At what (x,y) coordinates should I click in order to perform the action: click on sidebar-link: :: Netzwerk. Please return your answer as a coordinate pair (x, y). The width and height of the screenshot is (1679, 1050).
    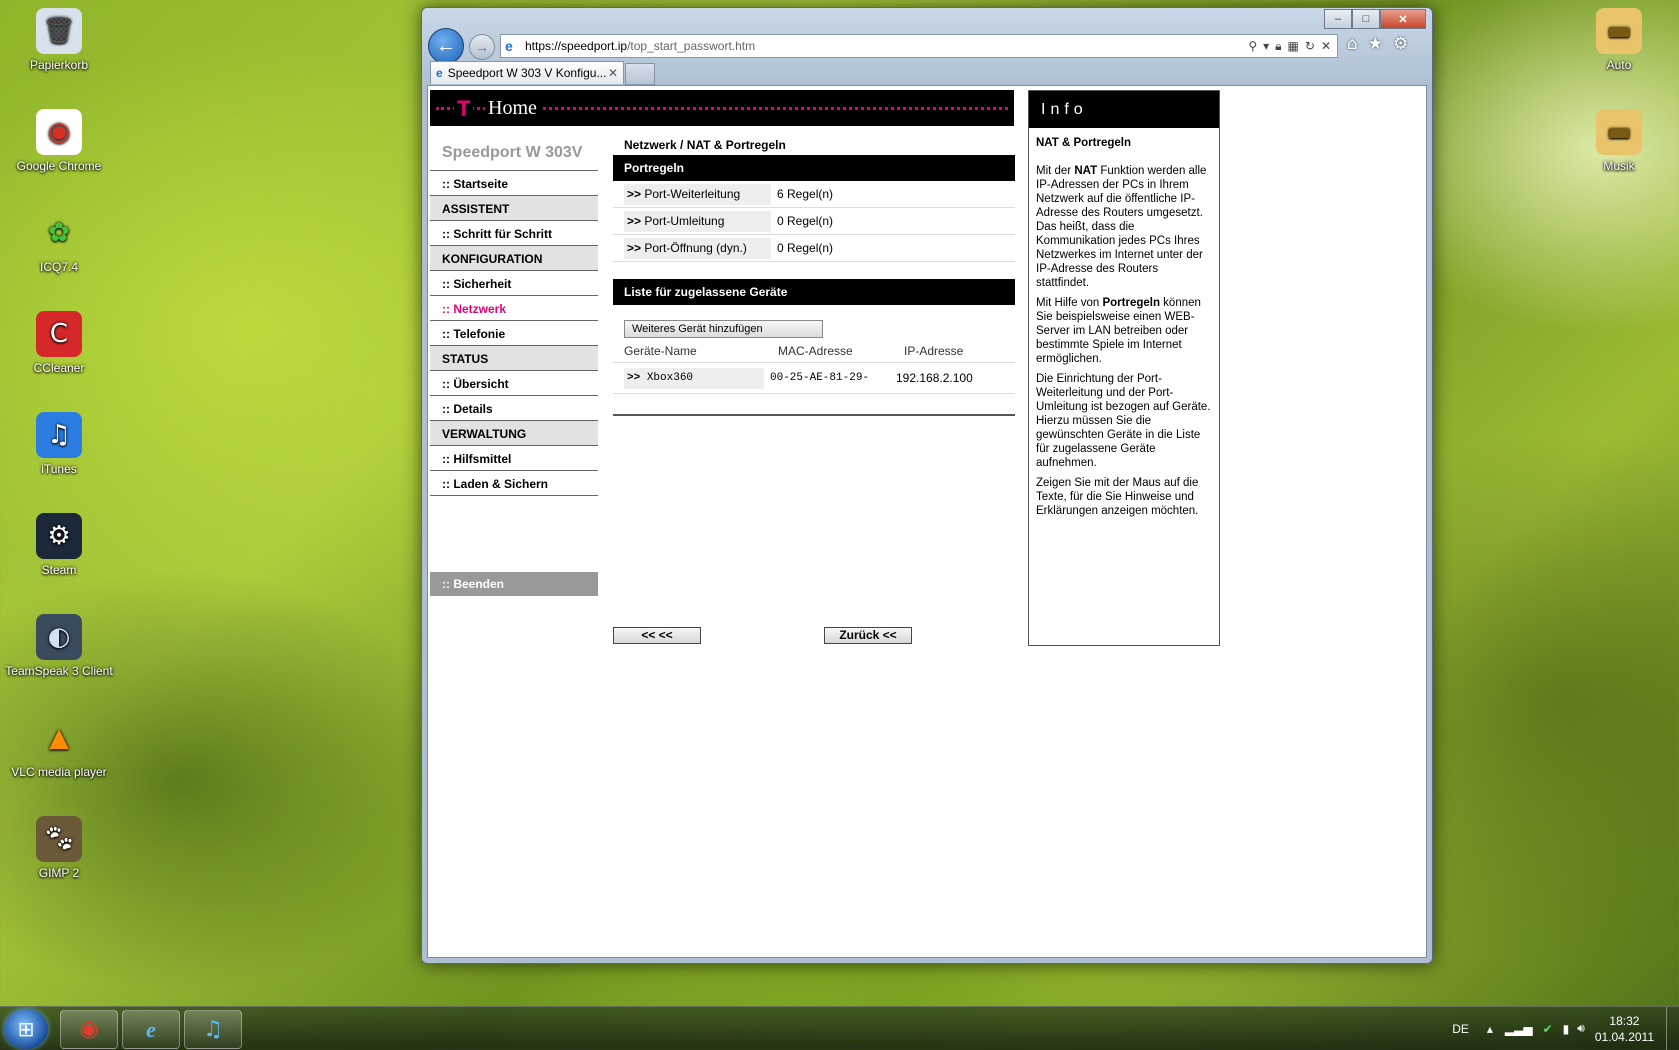
    Looking at the image, I should click on (514, 308).